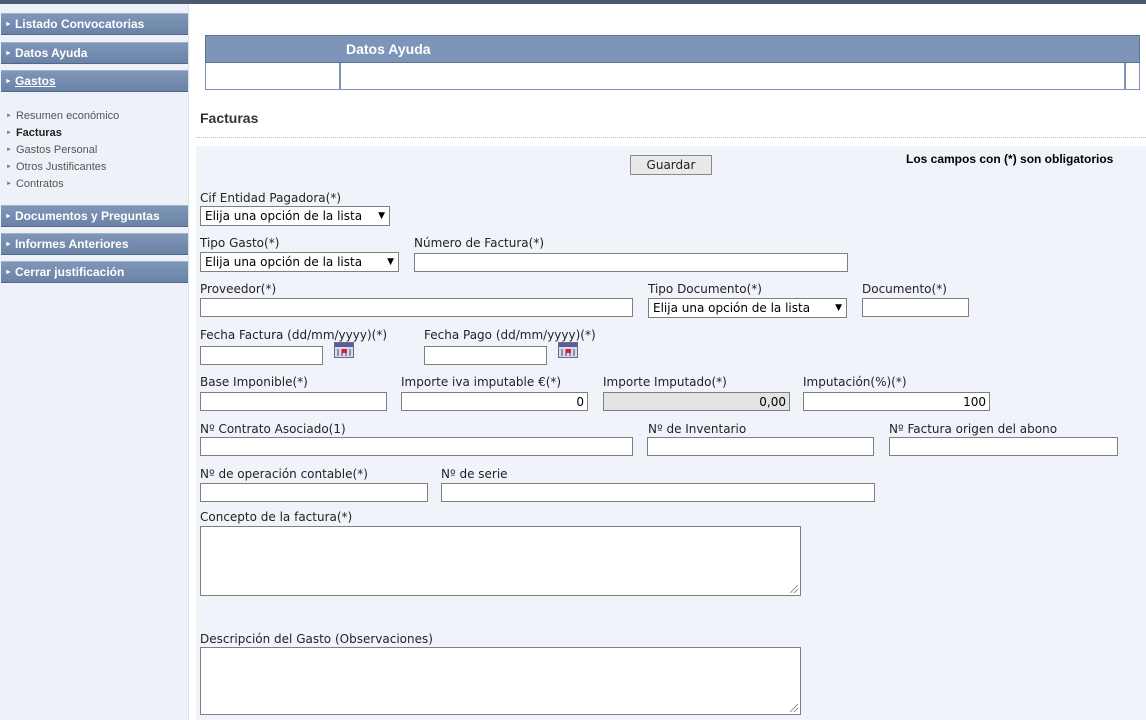 The height and width of the screenshot is (720, 1146). Describe the element at coordinates (79, 24) in the screenshot. I see `sidebar-item-label: Listado Convocatorias` at that location.